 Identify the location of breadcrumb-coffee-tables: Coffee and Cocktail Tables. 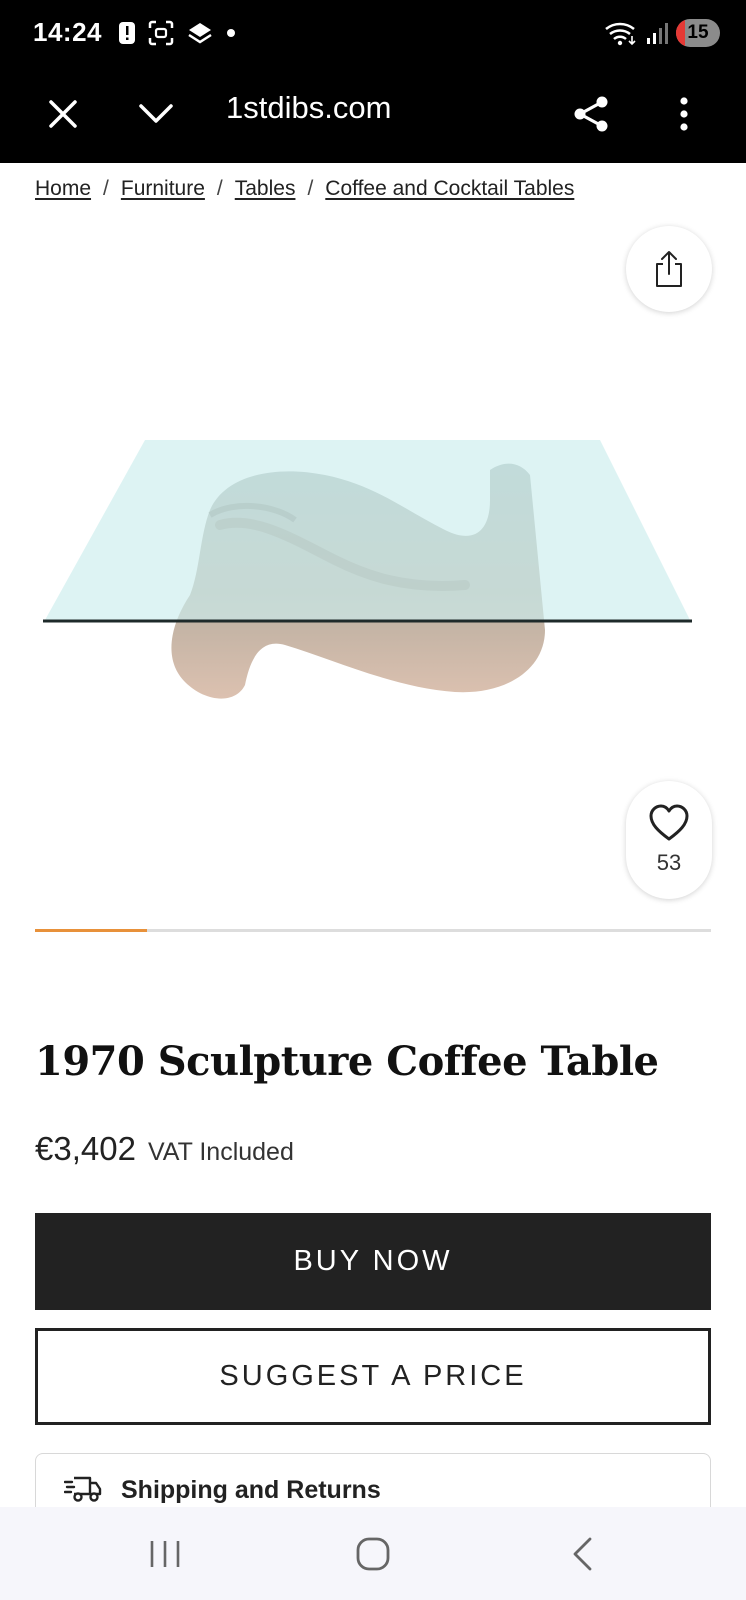
(449, 189).